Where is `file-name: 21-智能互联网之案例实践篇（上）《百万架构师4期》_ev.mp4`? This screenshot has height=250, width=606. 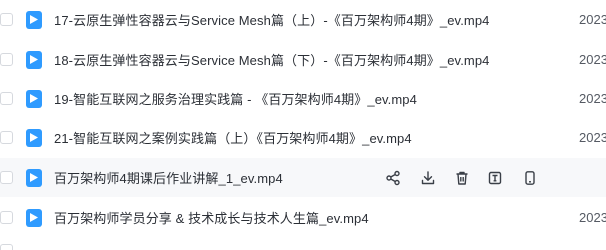 file-name: 21-智能互联网之案例实践篇（上）《百万架构师4期》_ev.mp4 is located at coordinates (233, 137).